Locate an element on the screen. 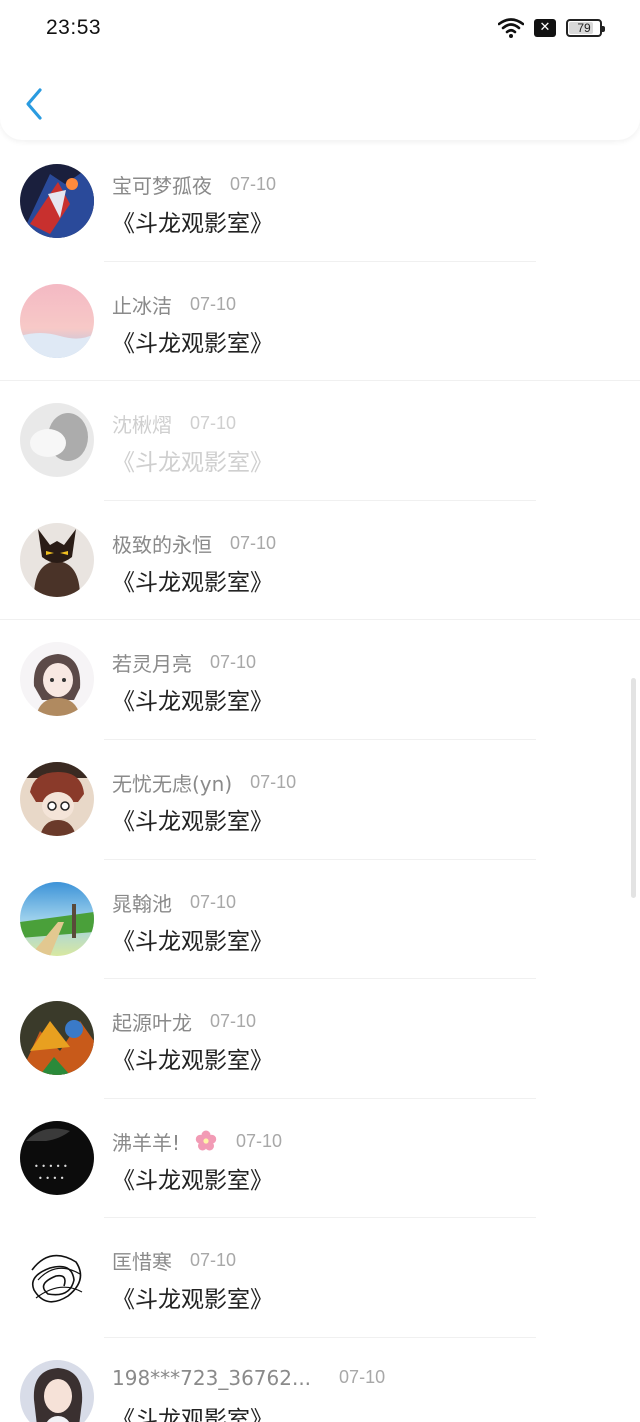 The height and width of the screenshot is (1422, 640). user-name: 匡惜寒 is located at coordinates (142, 1262).